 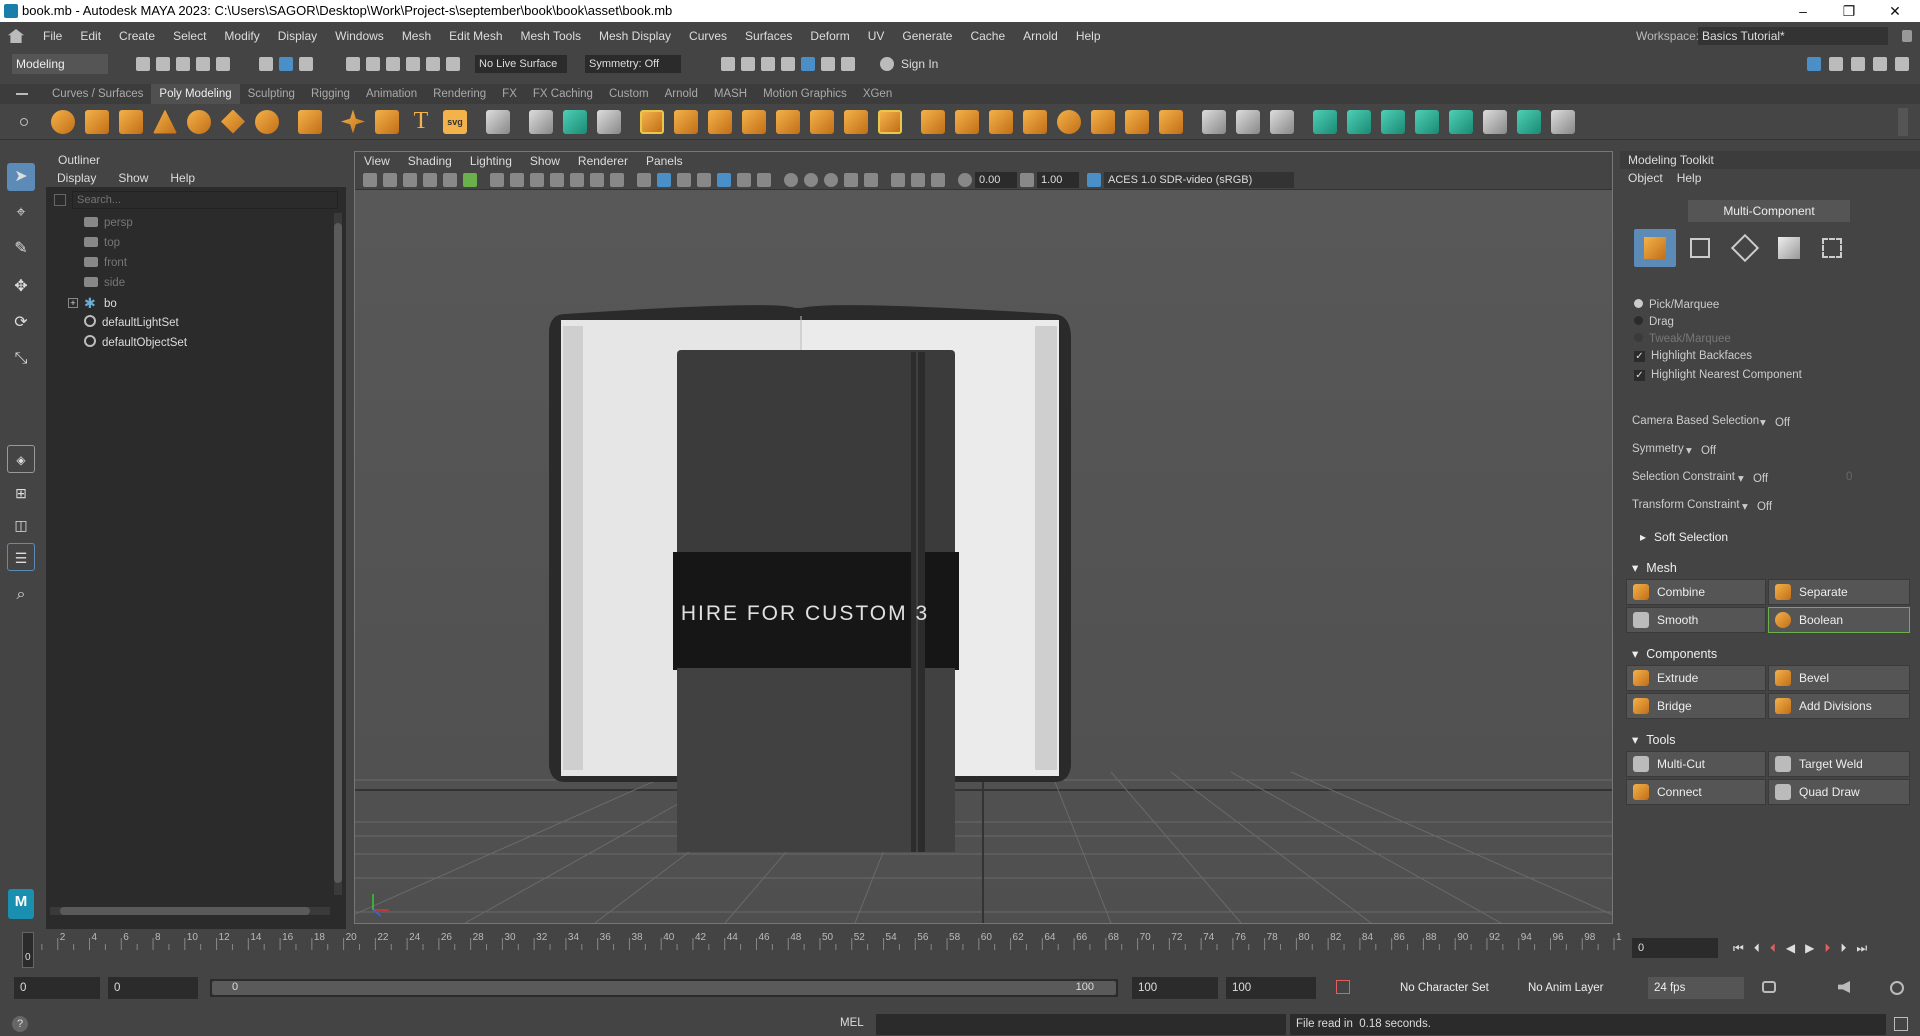 I want to click on bookmarks-icon, so click(x=410, y=179).